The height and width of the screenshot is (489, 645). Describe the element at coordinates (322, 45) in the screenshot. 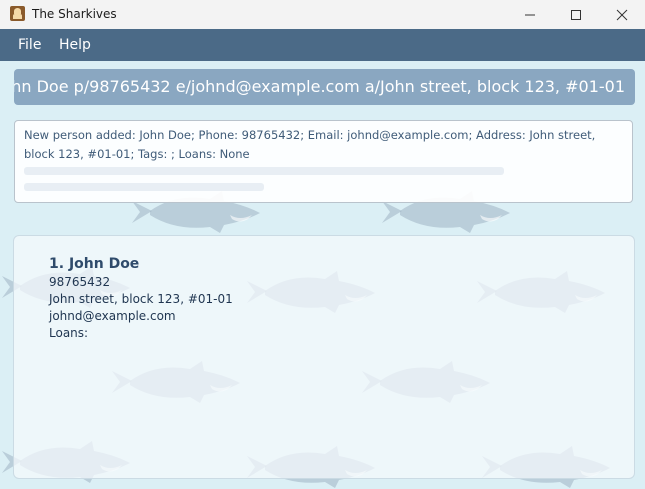

I see `menu-bar: File Help` at that location.